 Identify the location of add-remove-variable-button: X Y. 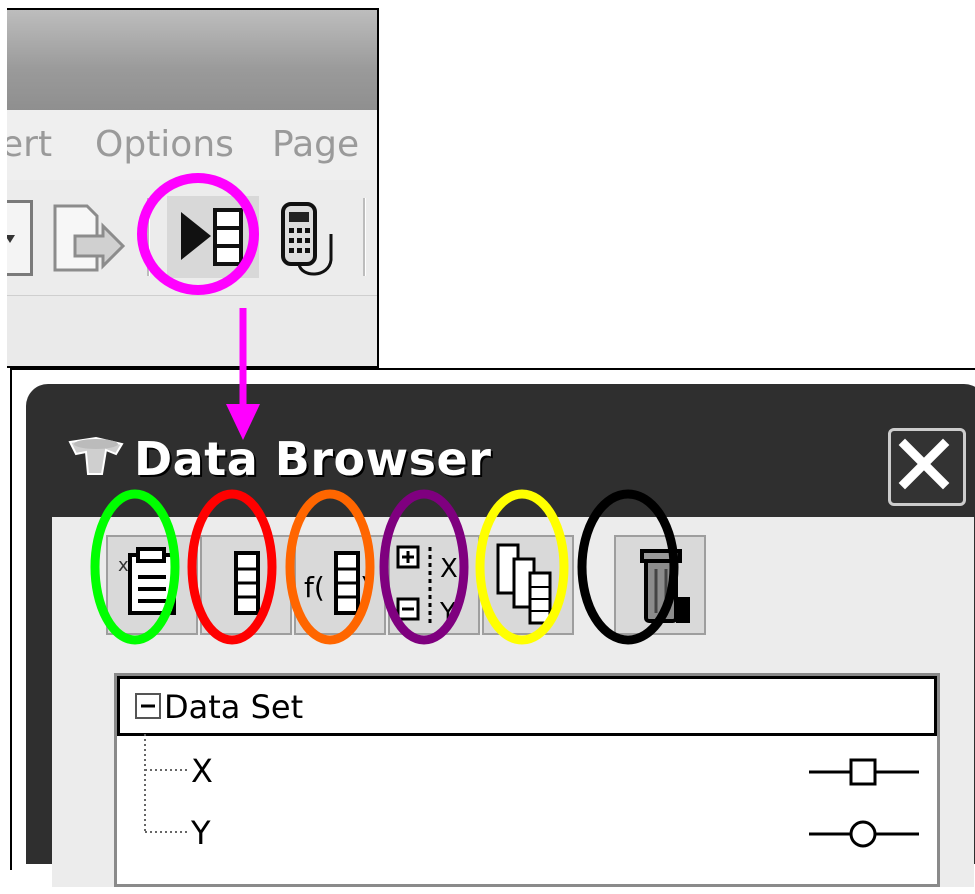
(434, 585).